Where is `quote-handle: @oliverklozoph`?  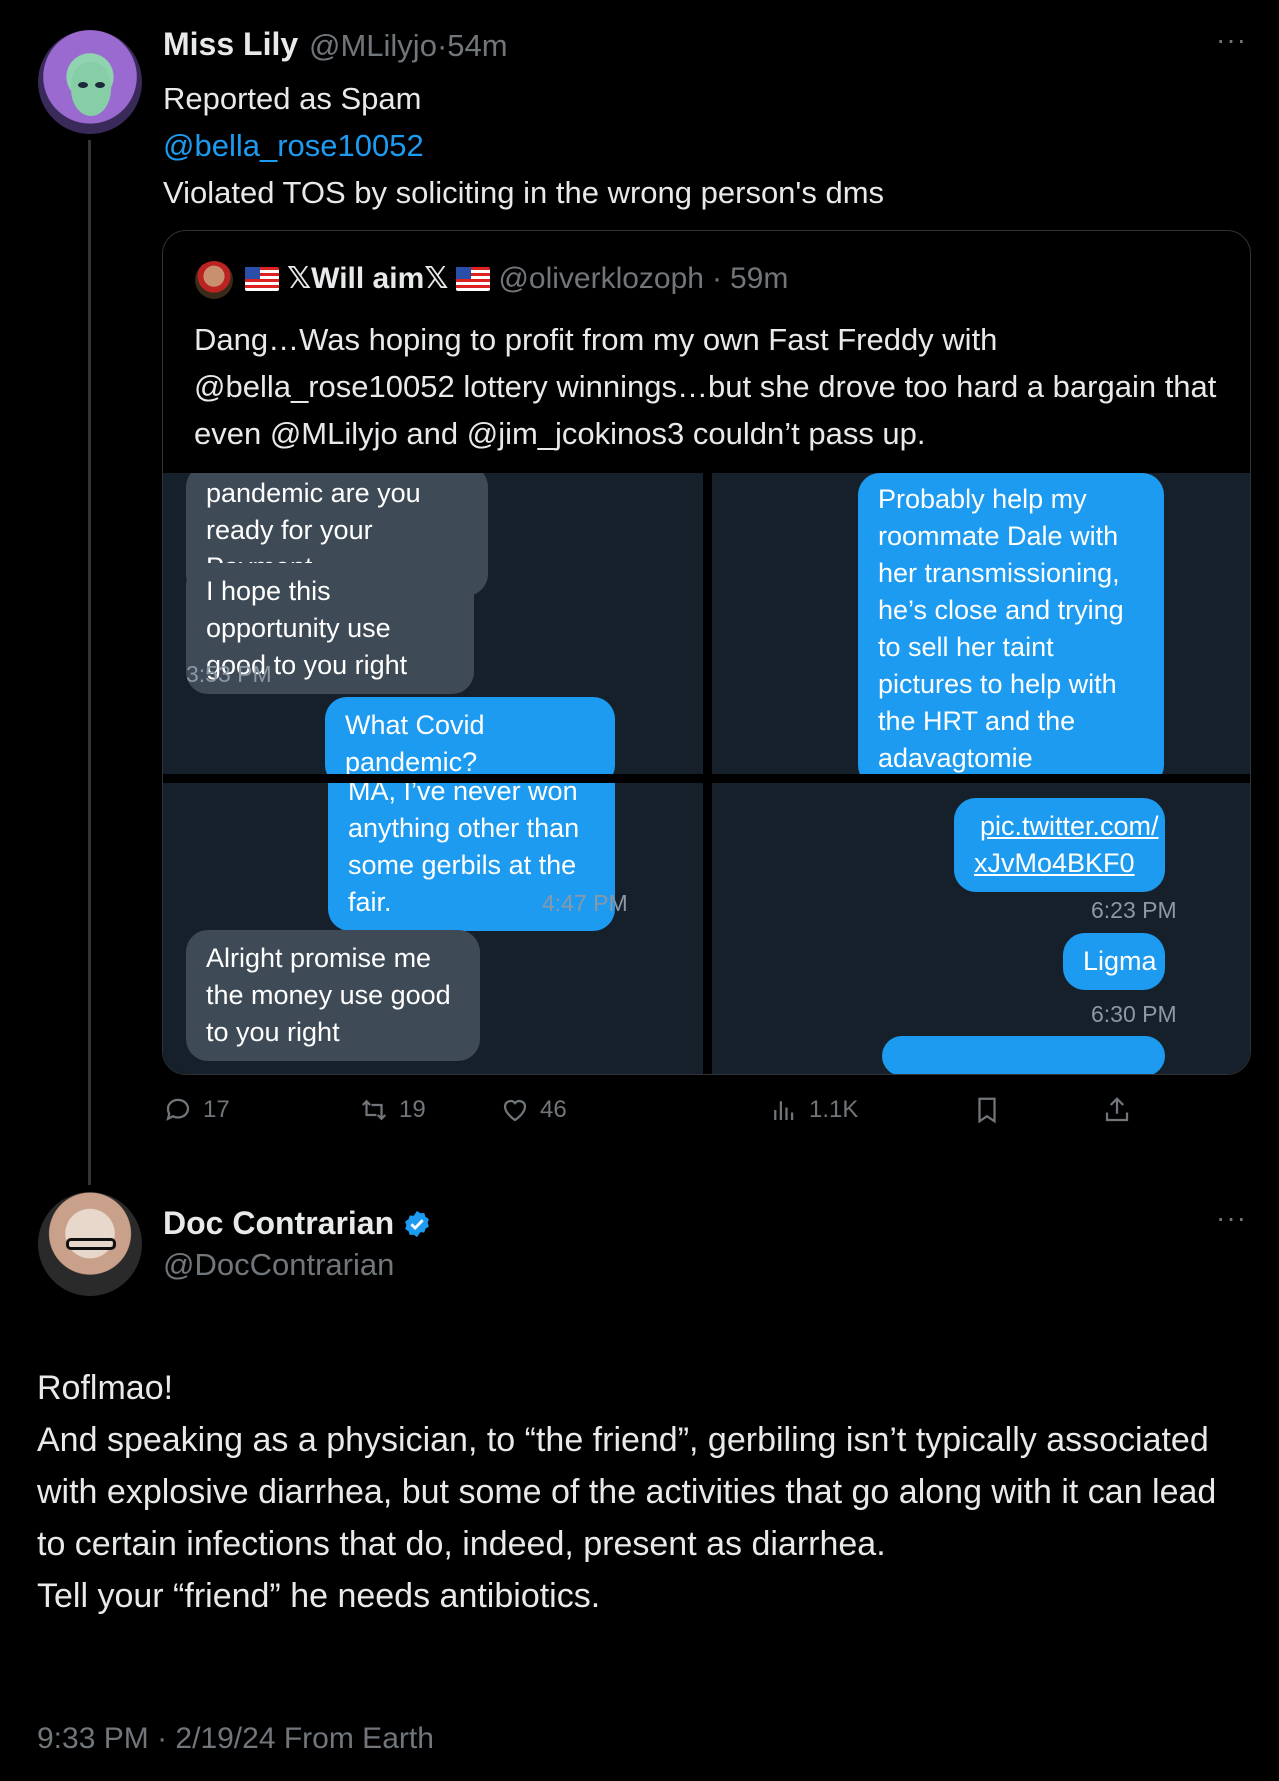
quote-handle: @oliverklozoph is located at coordinates (601, 278).